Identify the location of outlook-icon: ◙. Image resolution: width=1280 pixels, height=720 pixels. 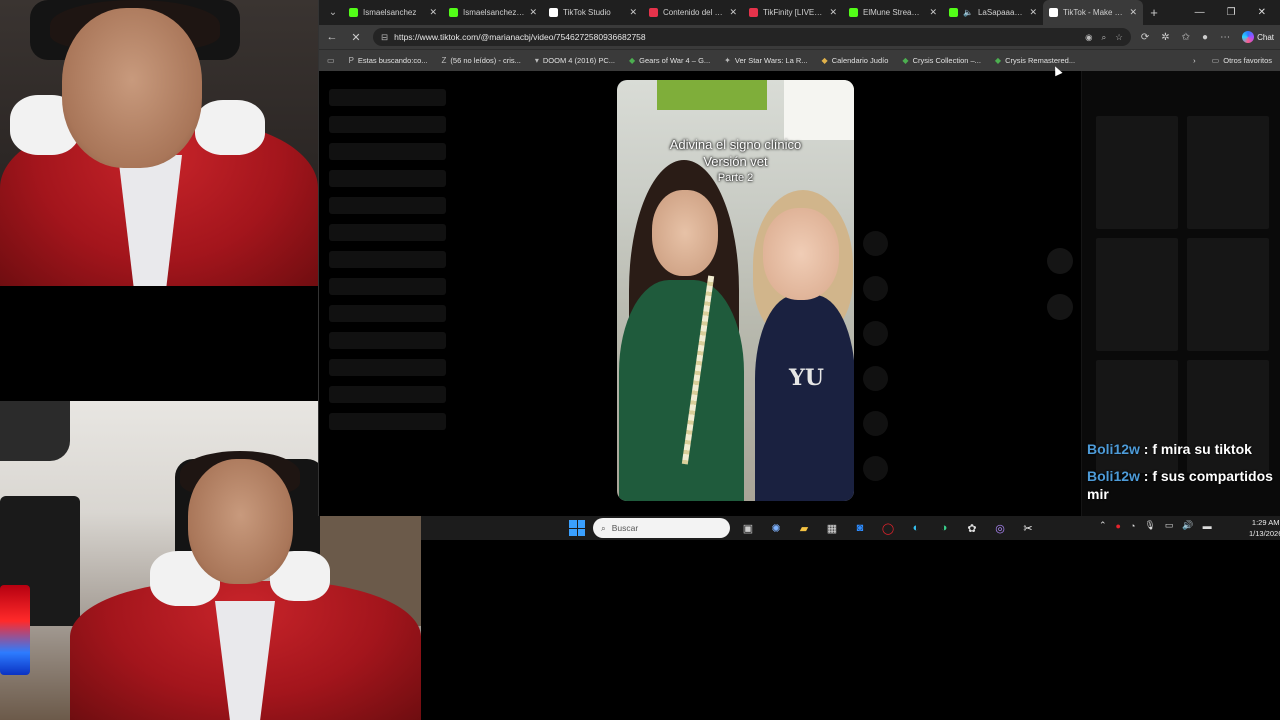
(860, 528).